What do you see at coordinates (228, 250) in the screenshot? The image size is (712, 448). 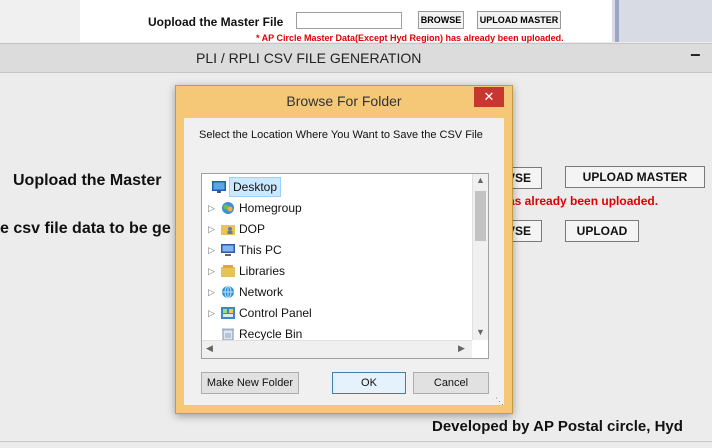 I see `computer-icon` at bounding box center [228, 250].